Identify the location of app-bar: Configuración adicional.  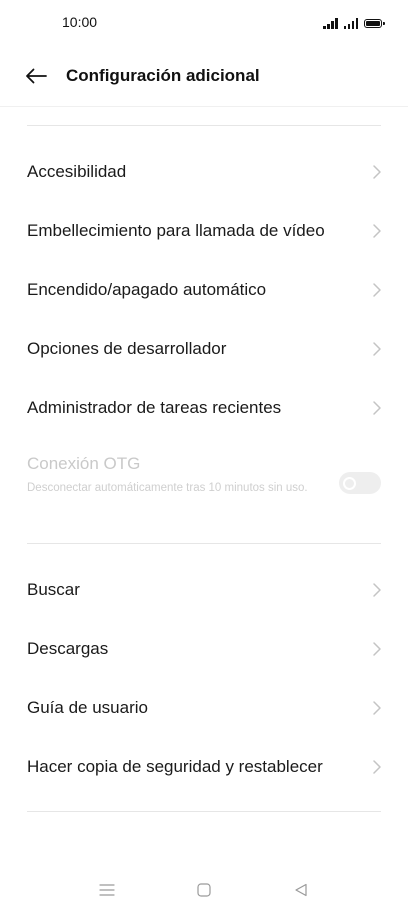
(204, 76).